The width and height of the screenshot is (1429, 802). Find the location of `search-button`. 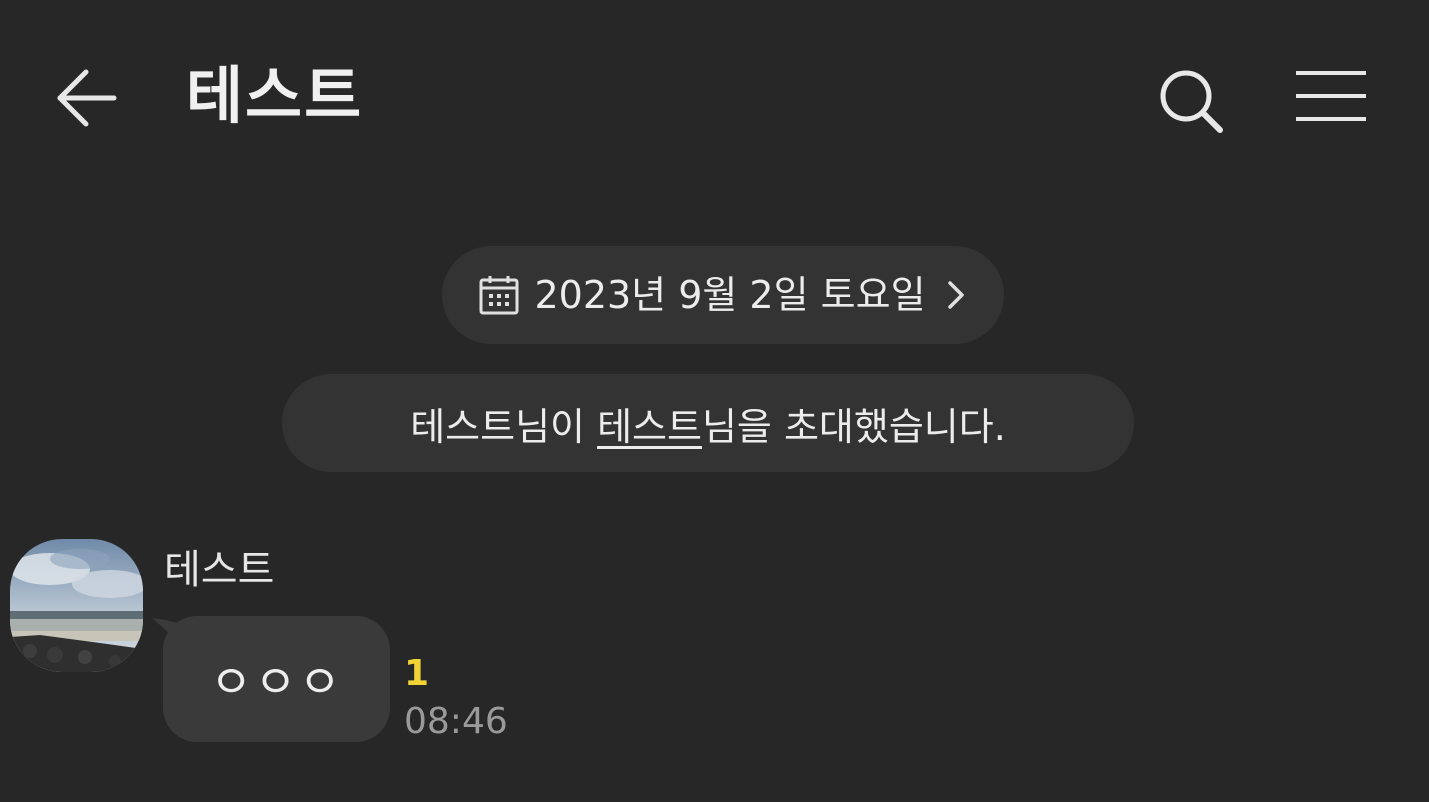

search-button is located at coordinates (1191, 101).